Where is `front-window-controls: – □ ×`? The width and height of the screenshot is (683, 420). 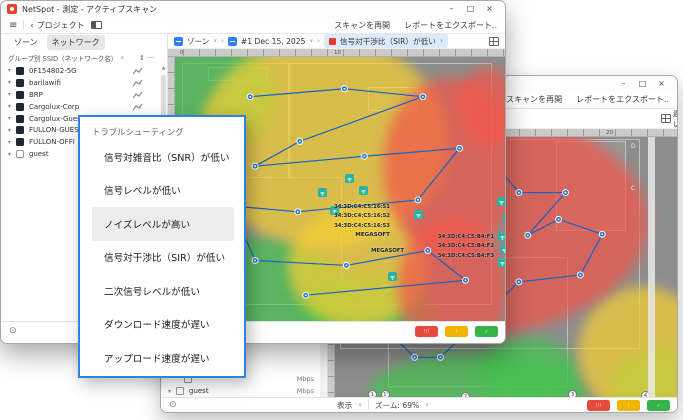 front-window-controls: – □ × is located at coordinates (470, 9).